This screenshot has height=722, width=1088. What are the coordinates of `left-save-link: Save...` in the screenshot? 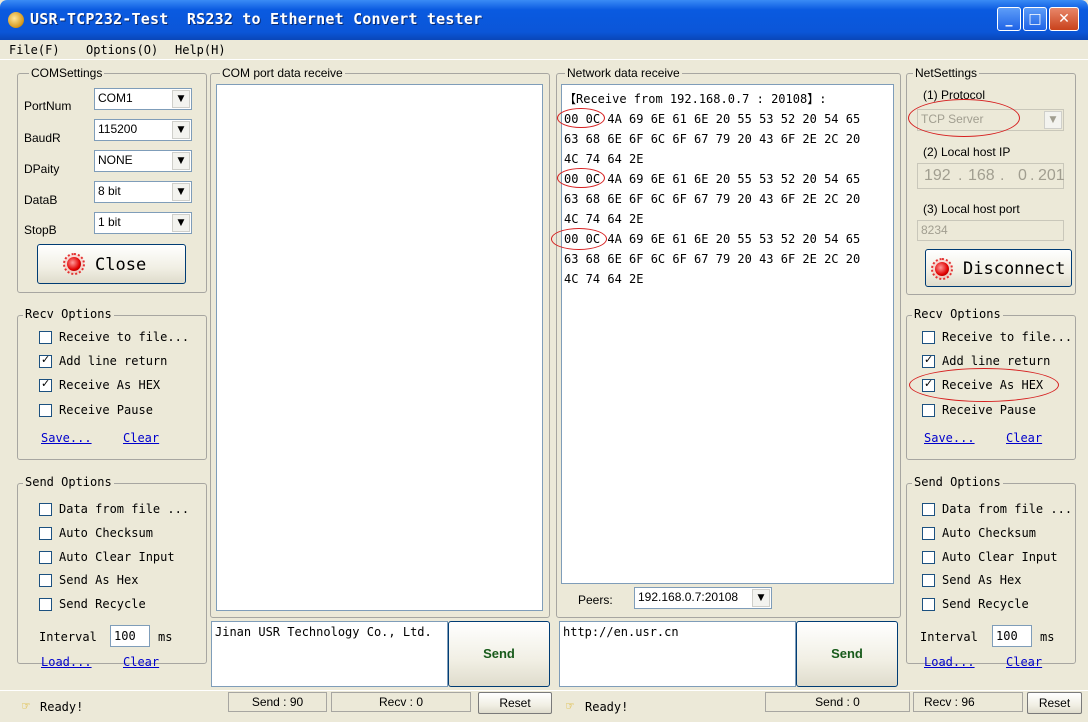 It's located at (66, 438).